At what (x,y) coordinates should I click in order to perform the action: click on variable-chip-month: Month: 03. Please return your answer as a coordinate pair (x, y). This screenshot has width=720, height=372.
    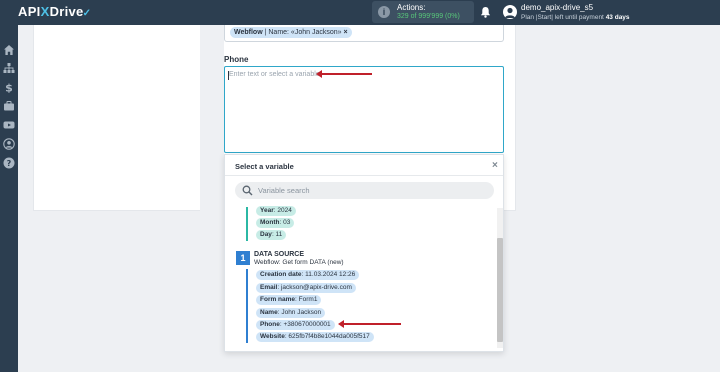
    Looking at the image, I should click on (275, 223).